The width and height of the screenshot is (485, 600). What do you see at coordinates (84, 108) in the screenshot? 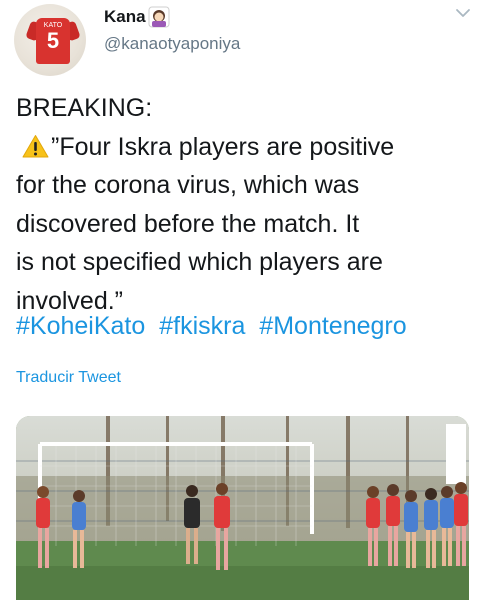
I see `tweet-line: BREAKING:` at bounding box center [84, 108].